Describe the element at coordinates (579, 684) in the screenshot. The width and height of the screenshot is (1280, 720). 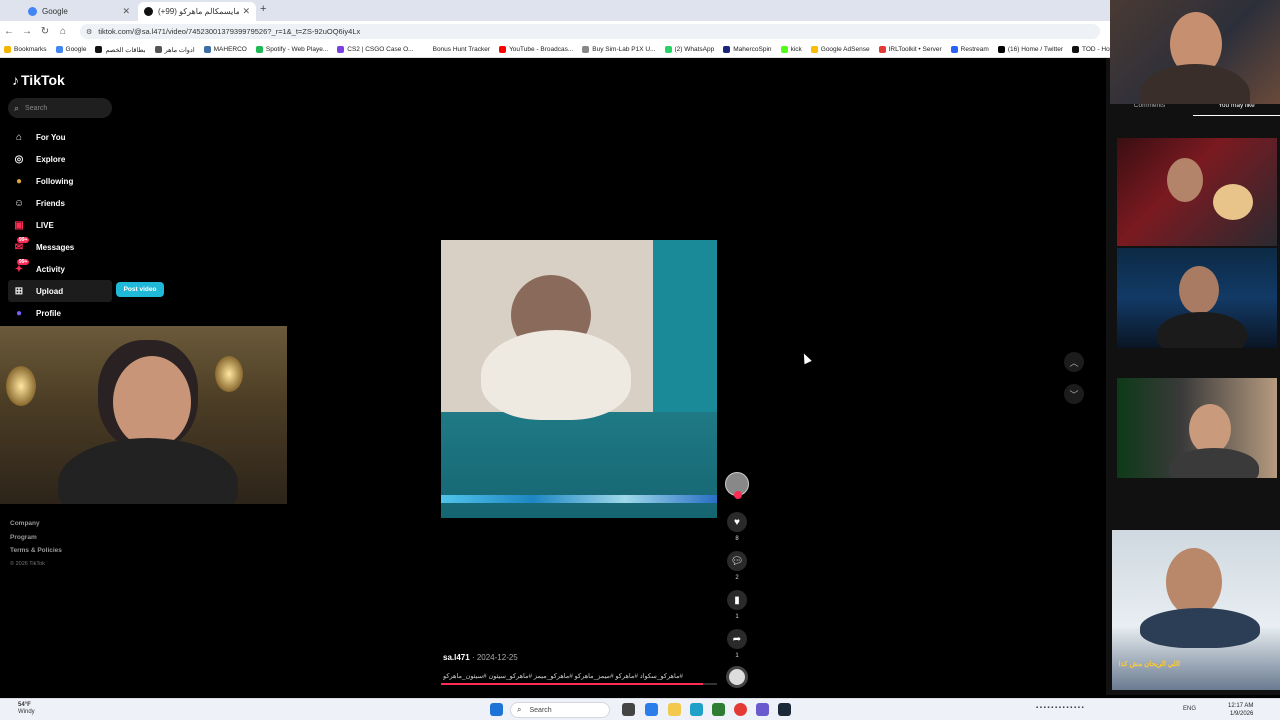
I see `video-progress-bar` at that location.